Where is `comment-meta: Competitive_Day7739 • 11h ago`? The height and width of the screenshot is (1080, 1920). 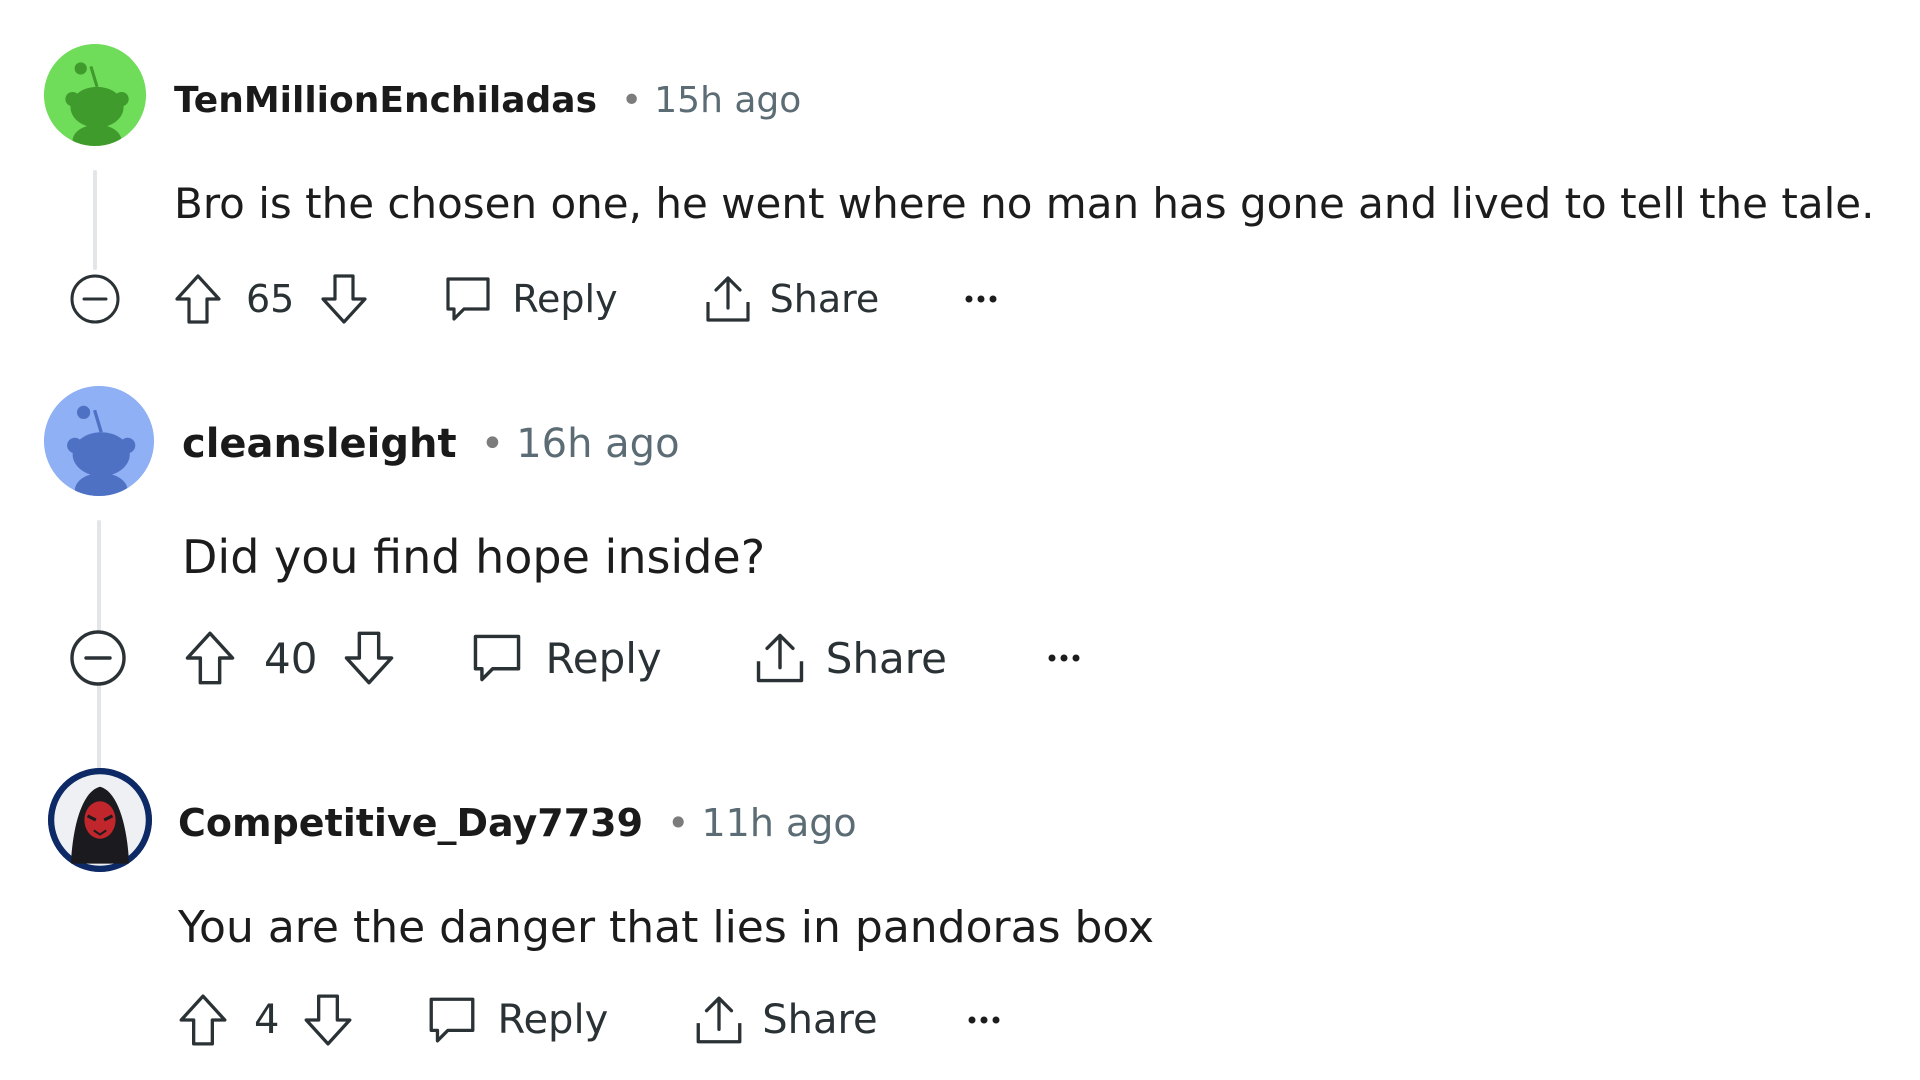 comment-meta: Competitive_Day7739 • 11h ago is located at coordinates (517, 823).